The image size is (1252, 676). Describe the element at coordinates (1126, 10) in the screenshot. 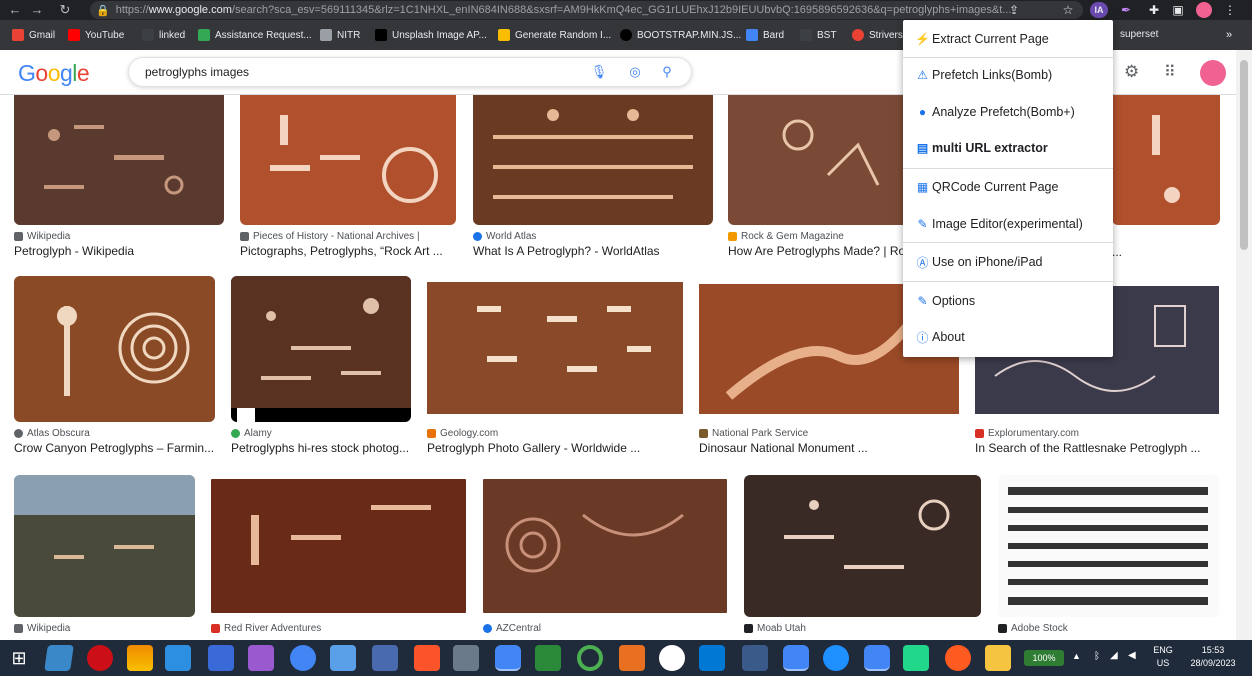

I see `feather-icon: ✒` at that location.